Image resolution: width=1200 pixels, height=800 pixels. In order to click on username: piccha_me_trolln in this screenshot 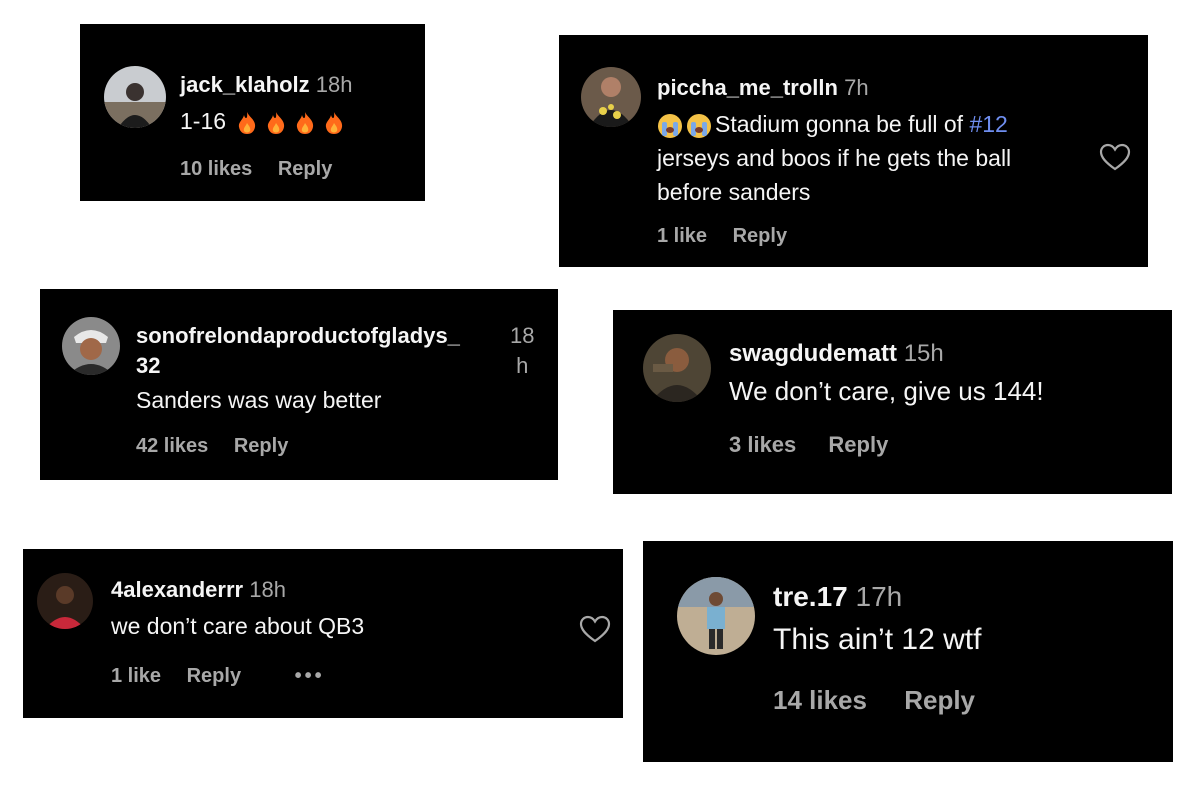, I will do `click(747, 87)`.